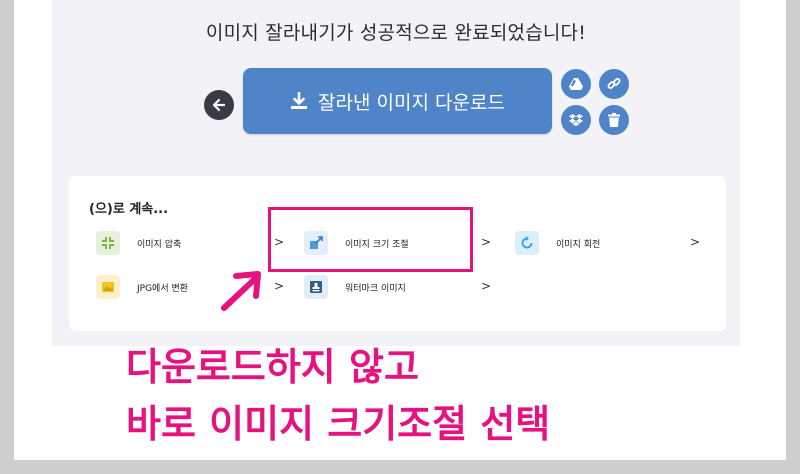  Describe the element at coordinates (241, 291) in the screenshot. I see `annotation-arrow-icon` at that location.